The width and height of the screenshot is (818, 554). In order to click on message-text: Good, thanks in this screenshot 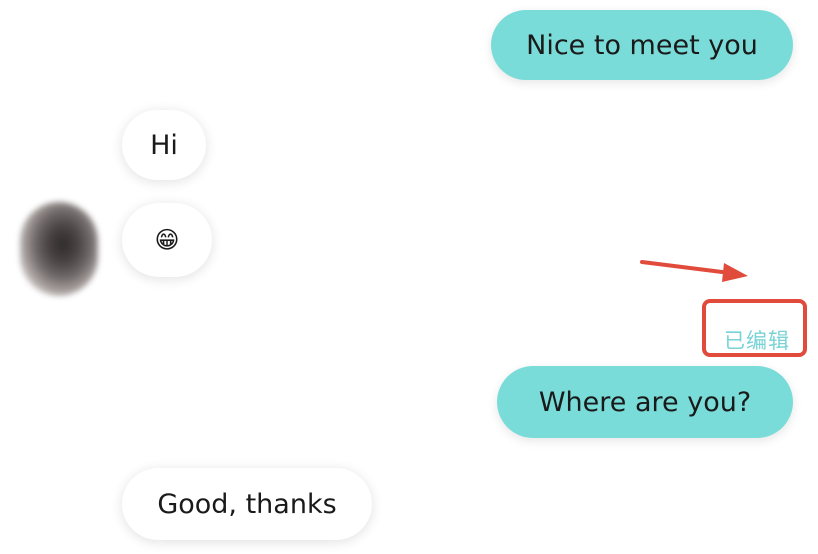, I will do `click(247, 504)`.